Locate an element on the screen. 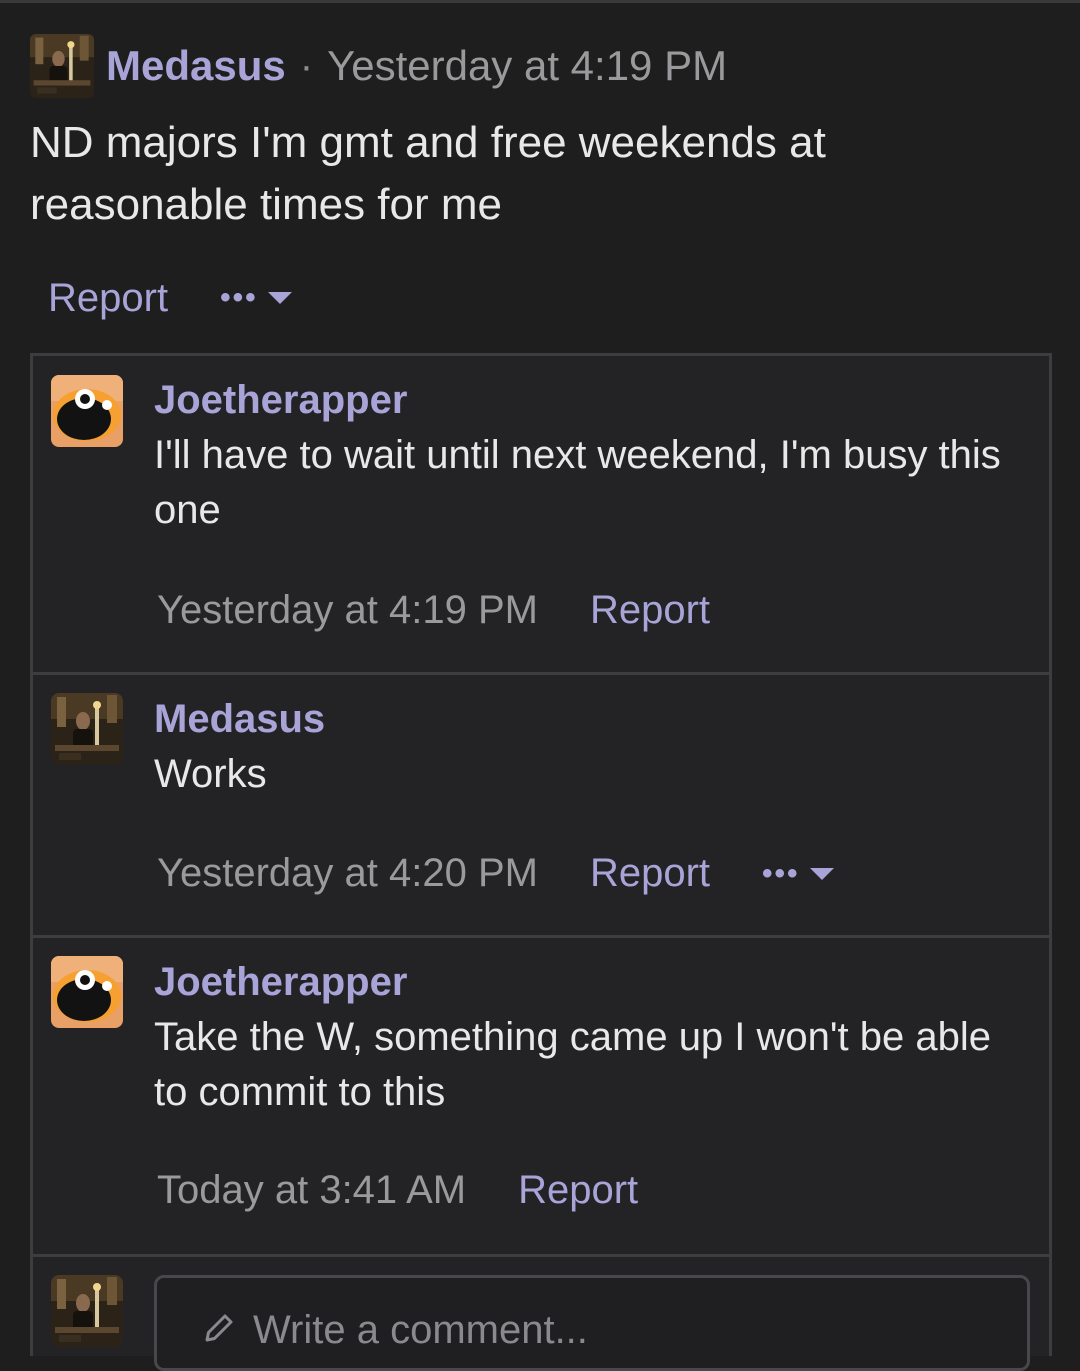 This screenshot has width=1080, height=1371. post-actions: Report ••• is located at coordinates (170, 298).